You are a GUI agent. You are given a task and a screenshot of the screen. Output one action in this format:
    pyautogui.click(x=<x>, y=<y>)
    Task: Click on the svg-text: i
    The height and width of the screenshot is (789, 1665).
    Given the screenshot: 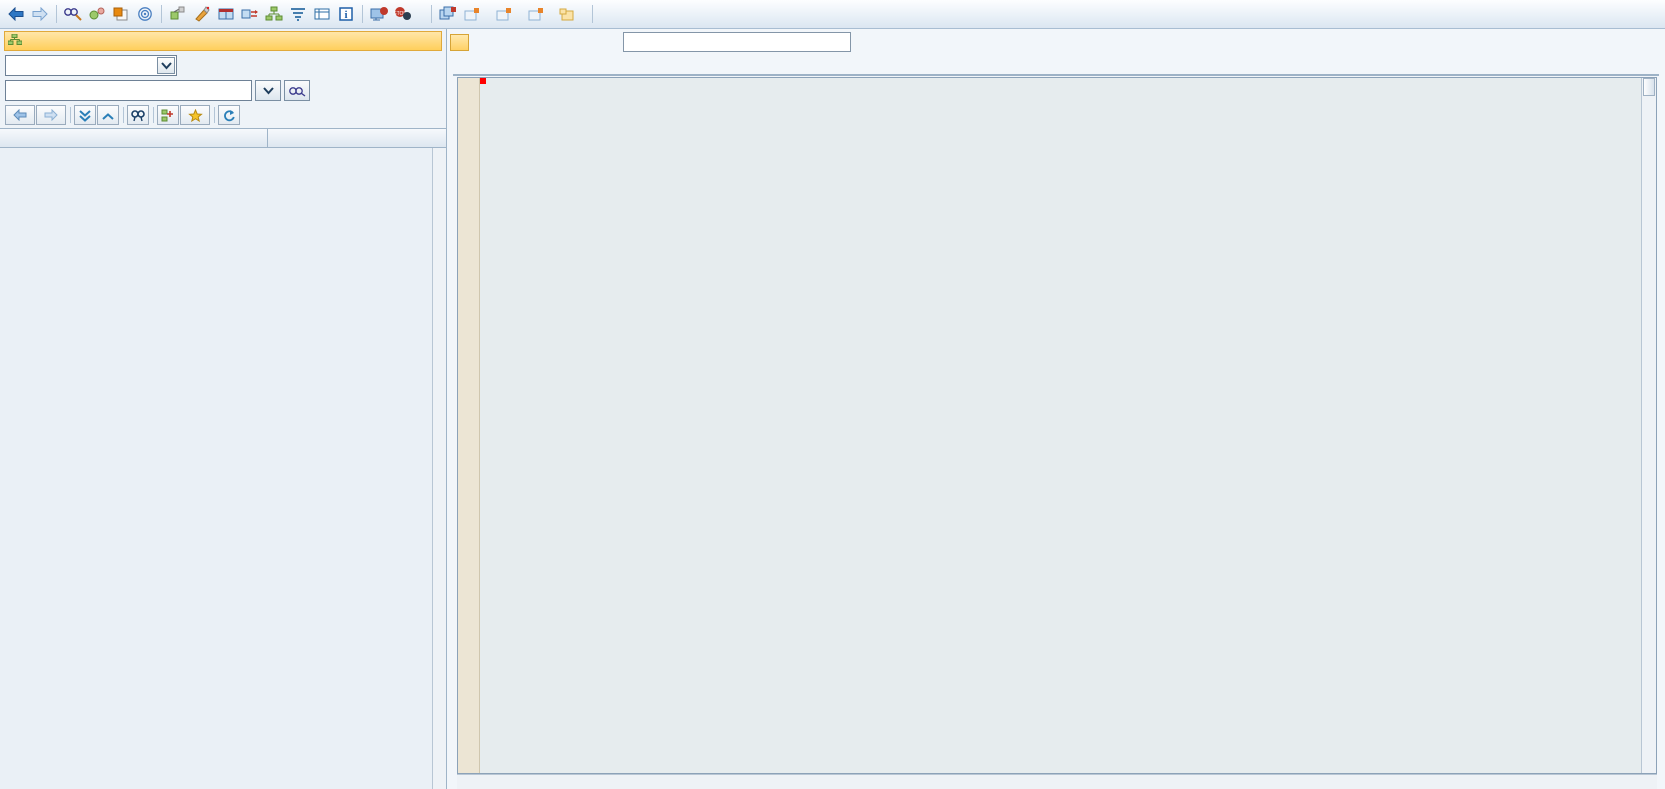 What is the action you would take?
    pyautogui.click(x=345, y=15)
    